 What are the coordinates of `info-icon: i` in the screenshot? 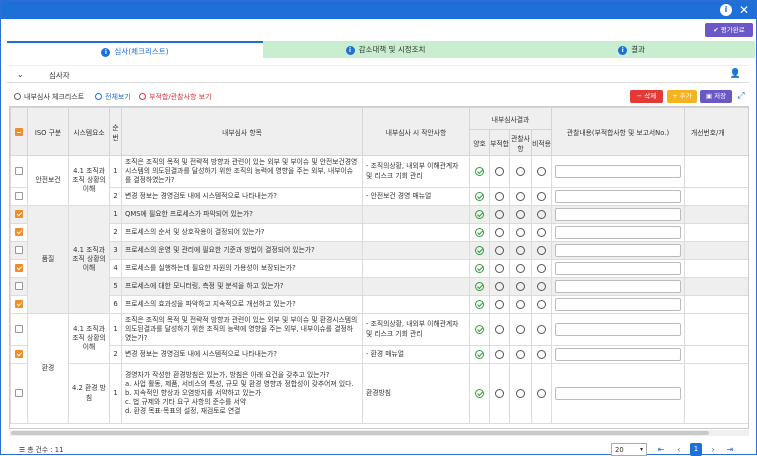 It's located at (726, 10).